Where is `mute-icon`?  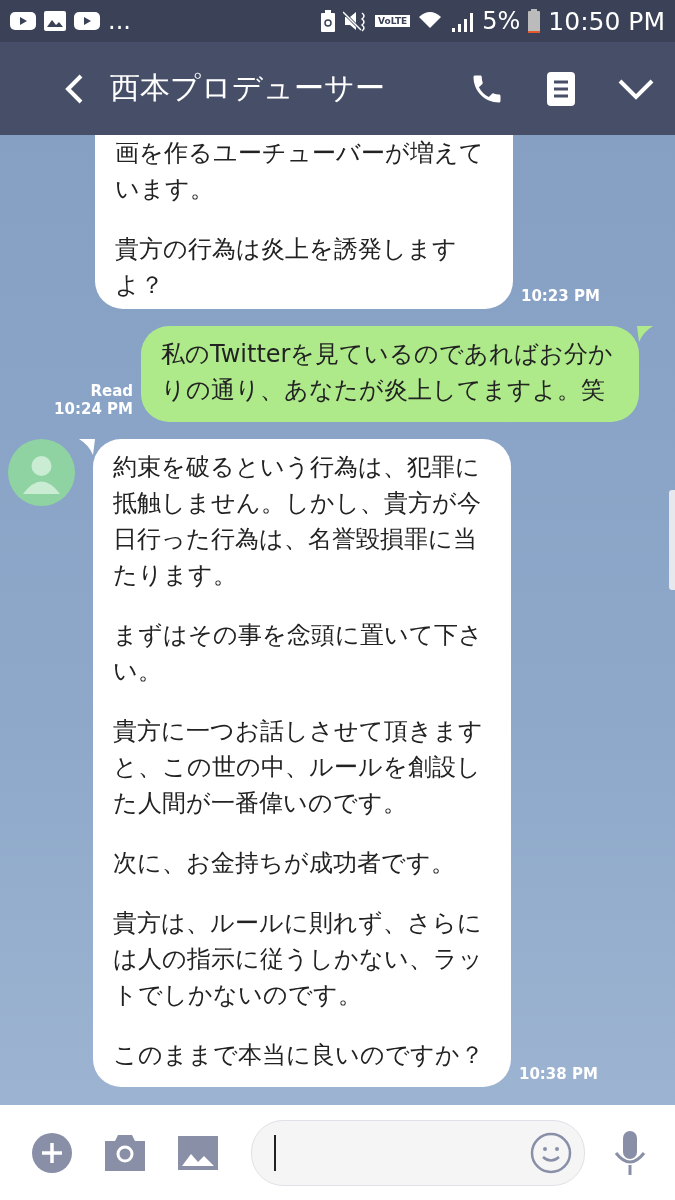 mute-icon is located at coordinates (355, 21).